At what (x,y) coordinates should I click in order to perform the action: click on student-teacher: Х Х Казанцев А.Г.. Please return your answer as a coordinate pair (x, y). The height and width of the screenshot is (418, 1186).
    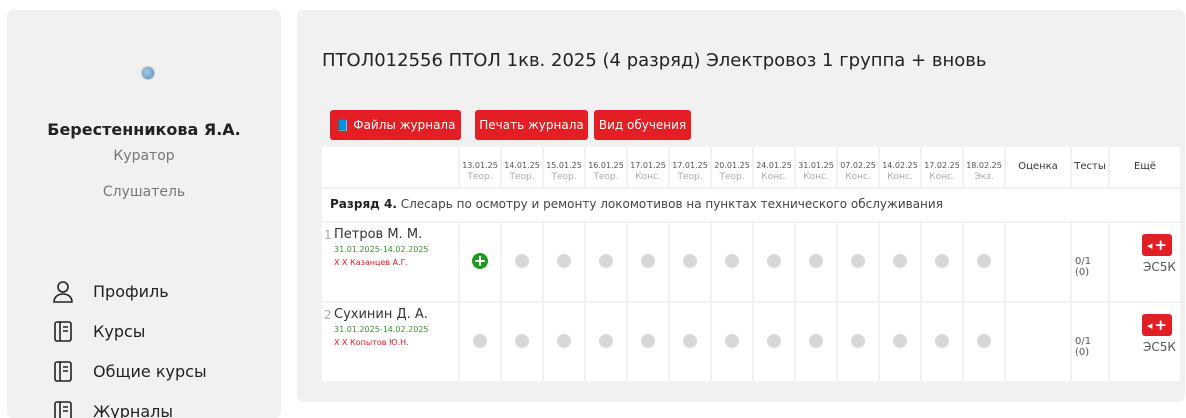
    Looking at the image, I should click on (371, 262).